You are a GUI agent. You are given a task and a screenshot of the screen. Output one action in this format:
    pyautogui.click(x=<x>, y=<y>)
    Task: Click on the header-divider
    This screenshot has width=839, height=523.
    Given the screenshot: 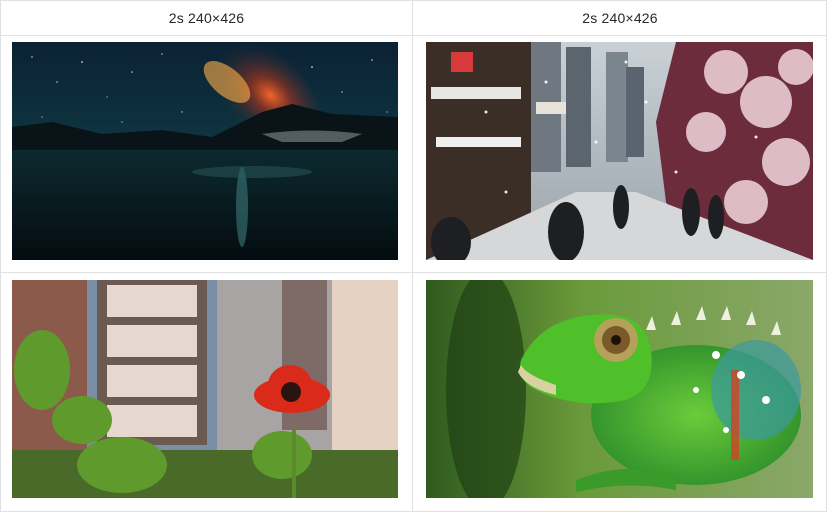 What is the action you would take?
    pyautogui.click(x=413, y=35)
    